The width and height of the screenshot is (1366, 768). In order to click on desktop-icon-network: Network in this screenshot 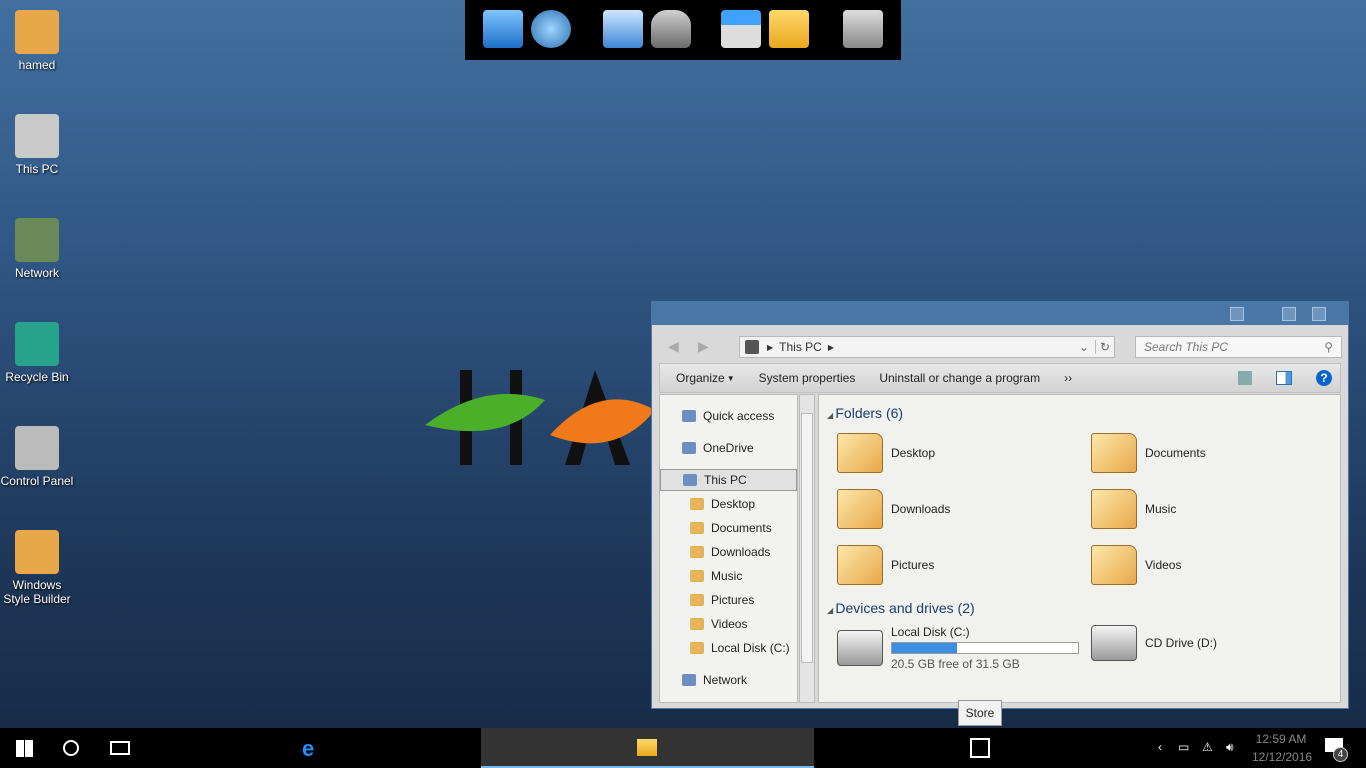, I will do `click(37, 244)`.